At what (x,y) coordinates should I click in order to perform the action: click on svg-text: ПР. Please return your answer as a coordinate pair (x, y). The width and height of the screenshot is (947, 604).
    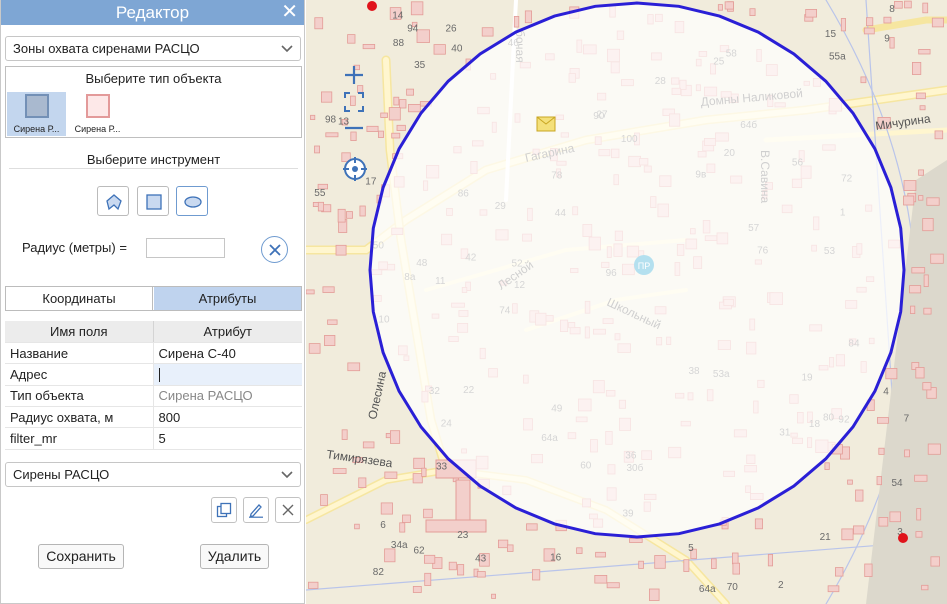
    Looking at the image, I should click on (644, 266).